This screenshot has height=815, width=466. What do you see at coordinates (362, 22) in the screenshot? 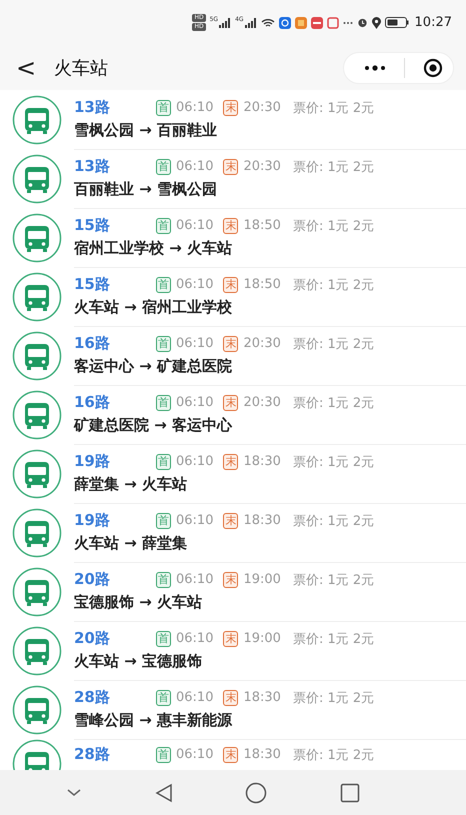
I see `alarm-icon` at bounding box center [362, 22].